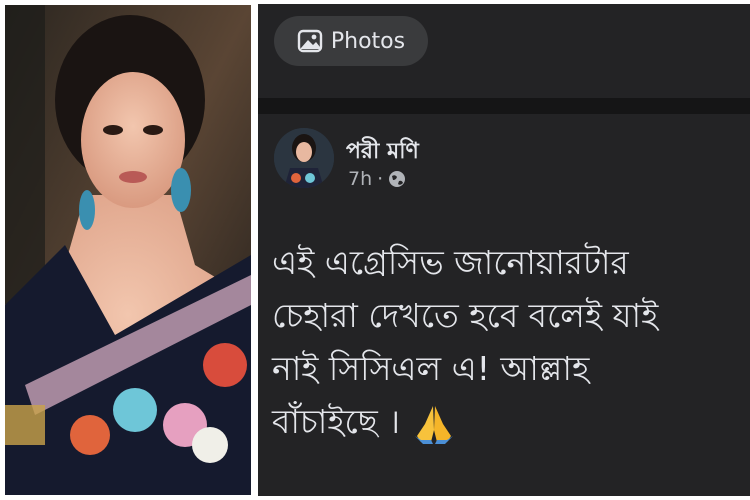 The height and width of the screenshot is (500, 750). Describe the element at coordinates (474, 162) in the screenshot. I see `post-header: পরী মণি 7h ·` at that location.